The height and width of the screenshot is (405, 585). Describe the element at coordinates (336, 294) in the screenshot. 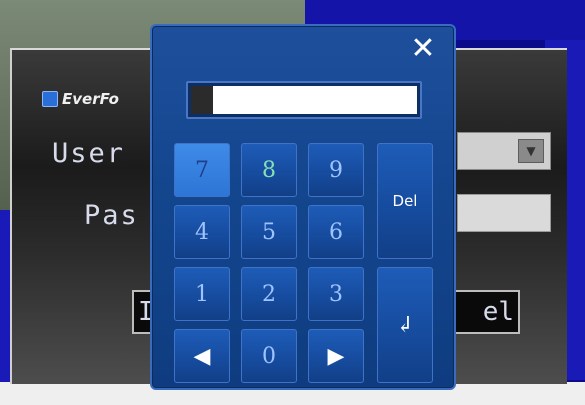

I see `key-3: 3` at that location.